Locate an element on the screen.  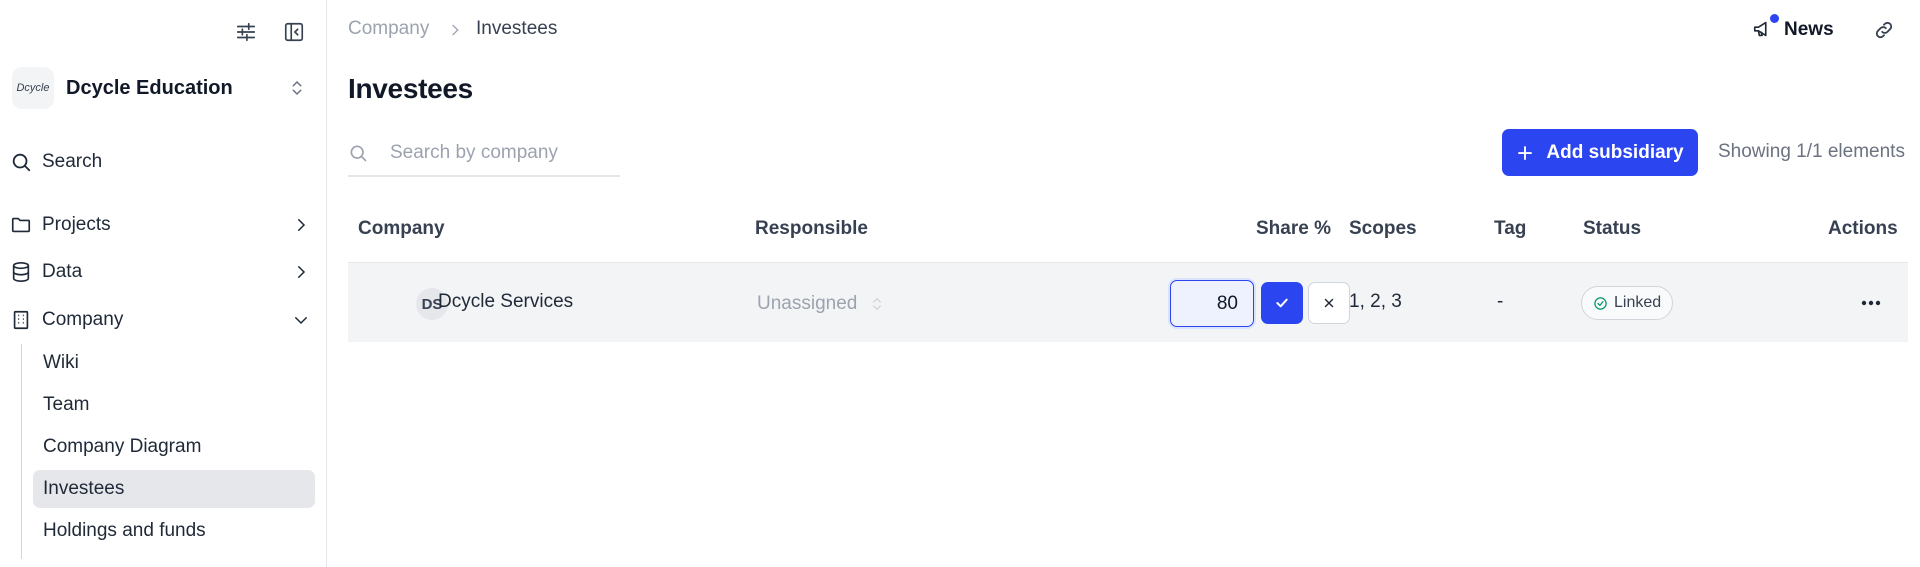
company-name: Dcycle Services is located at coordinates (506, 301).